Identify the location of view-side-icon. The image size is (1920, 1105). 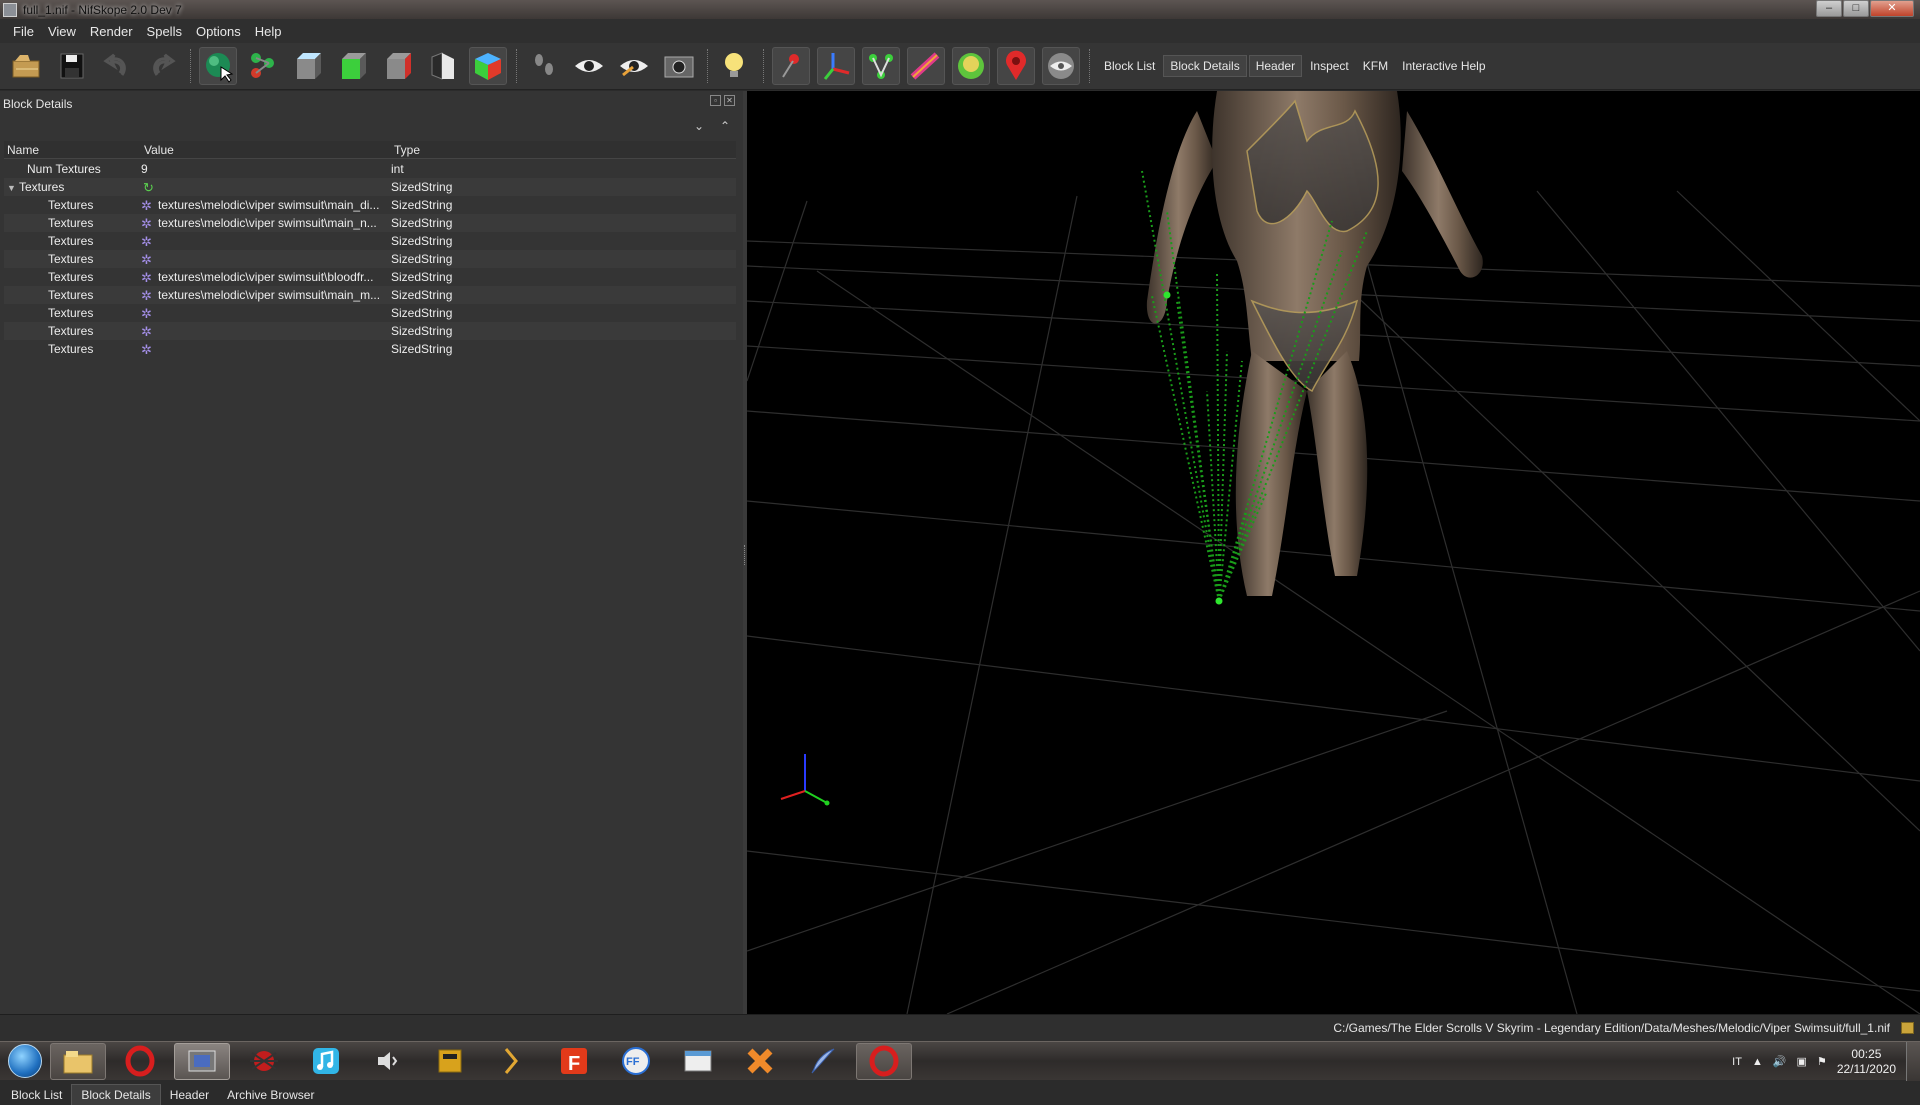
(398, 66).